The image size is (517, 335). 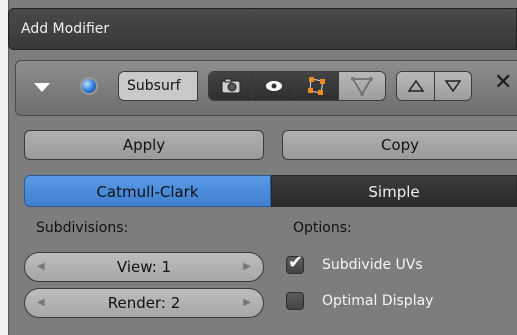 What do you see at coordinates (158, 86) in the screenshot?
I see `modifier-name-field: Subsurf` at bounding box center [158, 86].